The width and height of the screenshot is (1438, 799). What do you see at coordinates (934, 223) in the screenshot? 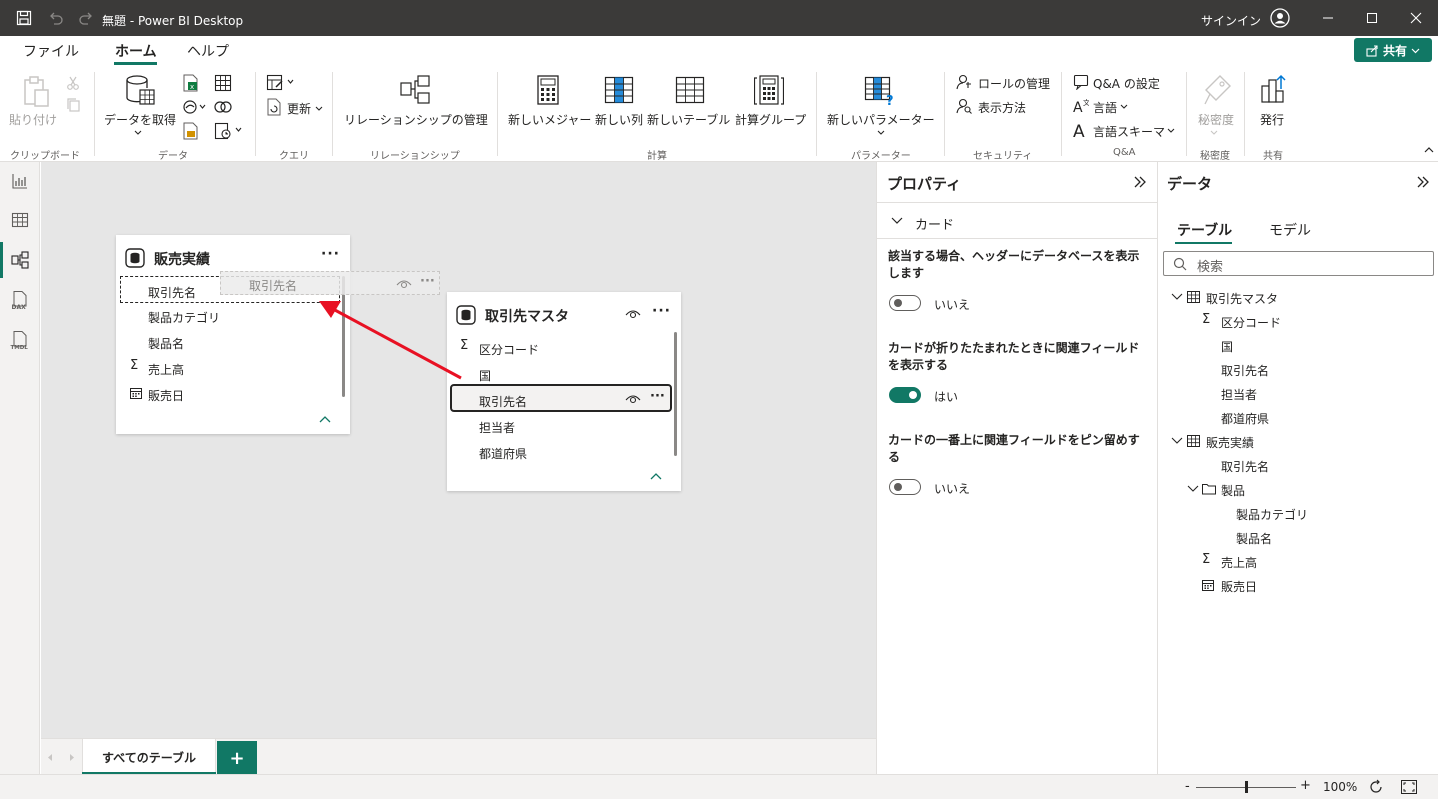
I see `section-header-card: カード` at bounding box center [934, 223].